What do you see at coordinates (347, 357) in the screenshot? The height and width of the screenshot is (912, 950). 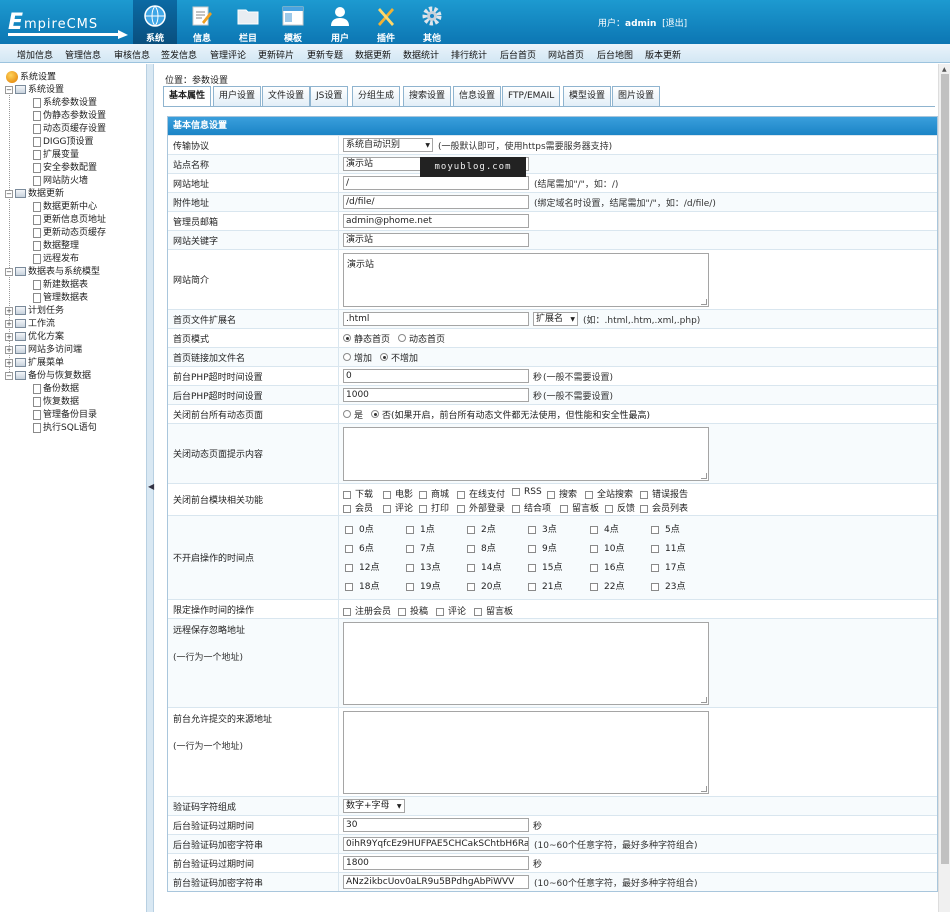 I see `radio-add-filename` at bounding box center [347, 357].